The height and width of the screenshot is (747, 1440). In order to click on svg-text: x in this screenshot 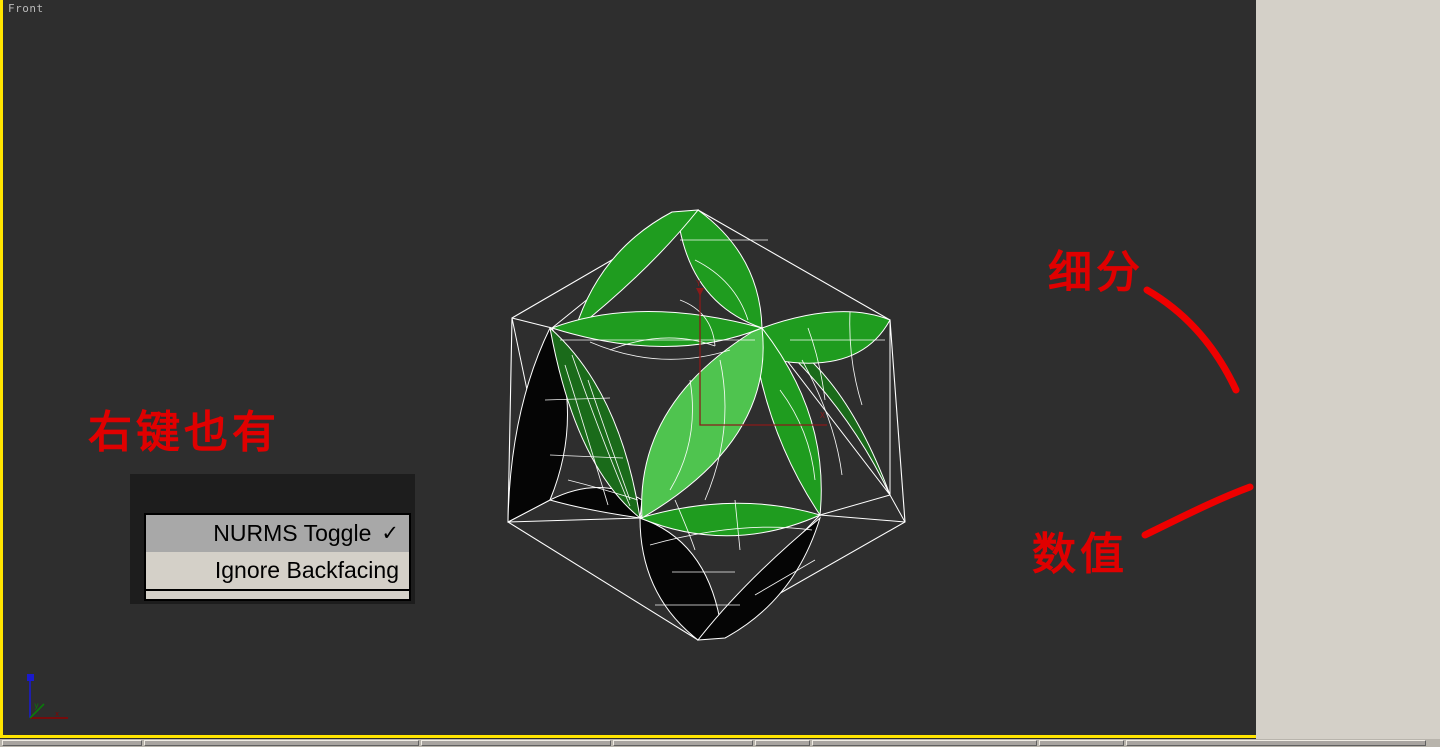, I will do `click(57, 714)`.